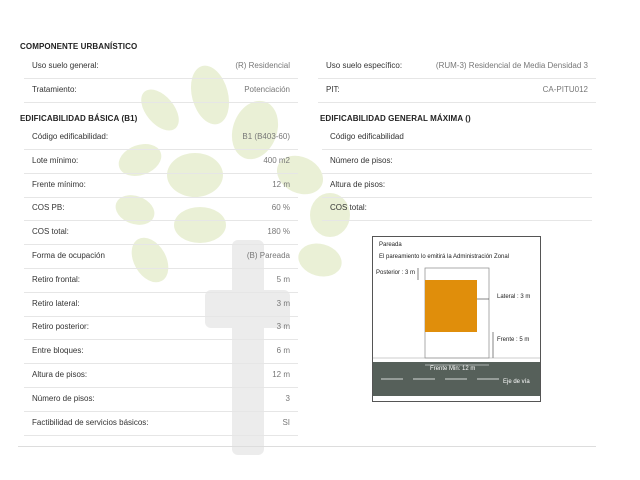 Image resolution: width=640 pixels, height=480 pixels. I want to click on posterior-label: Posterior : 3 m, so click(396, 273).